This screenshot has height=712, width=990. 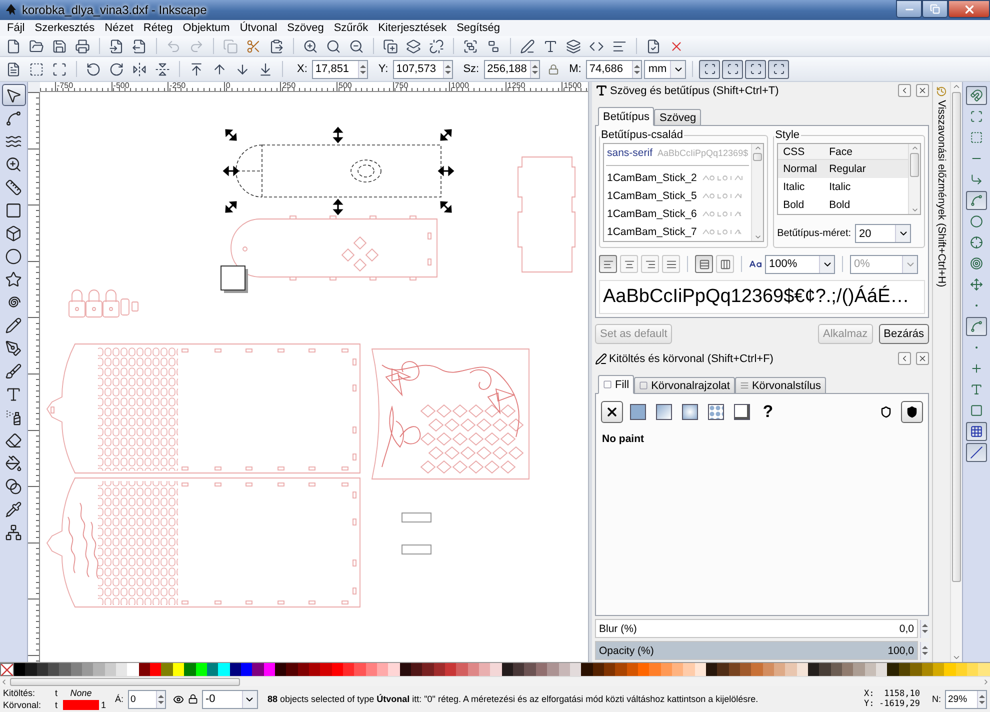 I want to click on menu-item: Kiterjesztések, so click(x=412, y=28).